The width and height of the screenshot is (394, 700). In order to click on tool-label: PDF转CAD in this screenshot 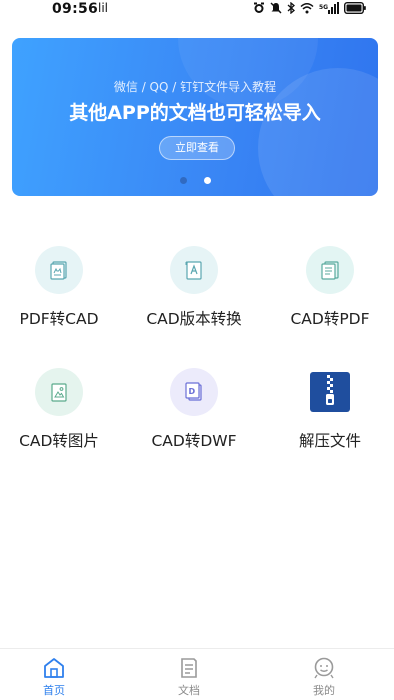, I will do `click(59, 319)`.